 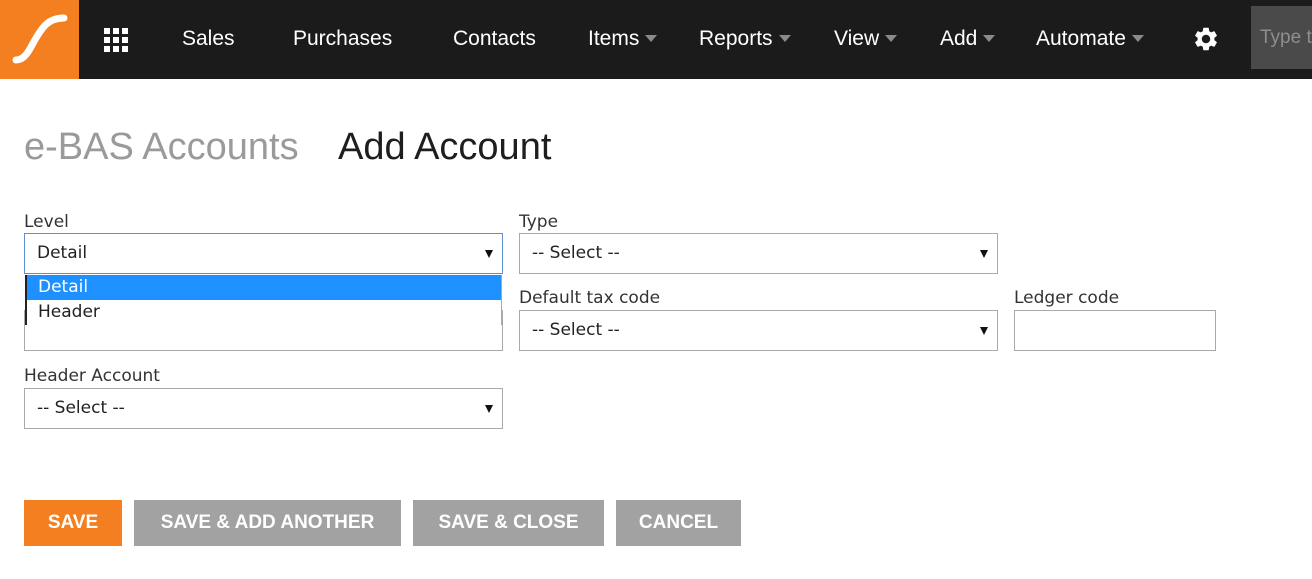 I want to click on nav-purchases: Purchases, so click(x=342, y=39).